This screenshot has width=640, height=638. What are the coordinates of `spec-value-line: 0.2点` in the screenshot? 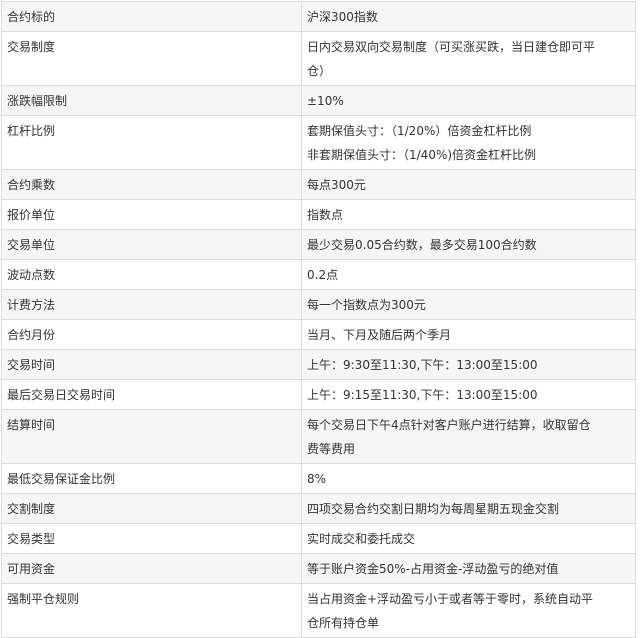 It's located at (323, 275).